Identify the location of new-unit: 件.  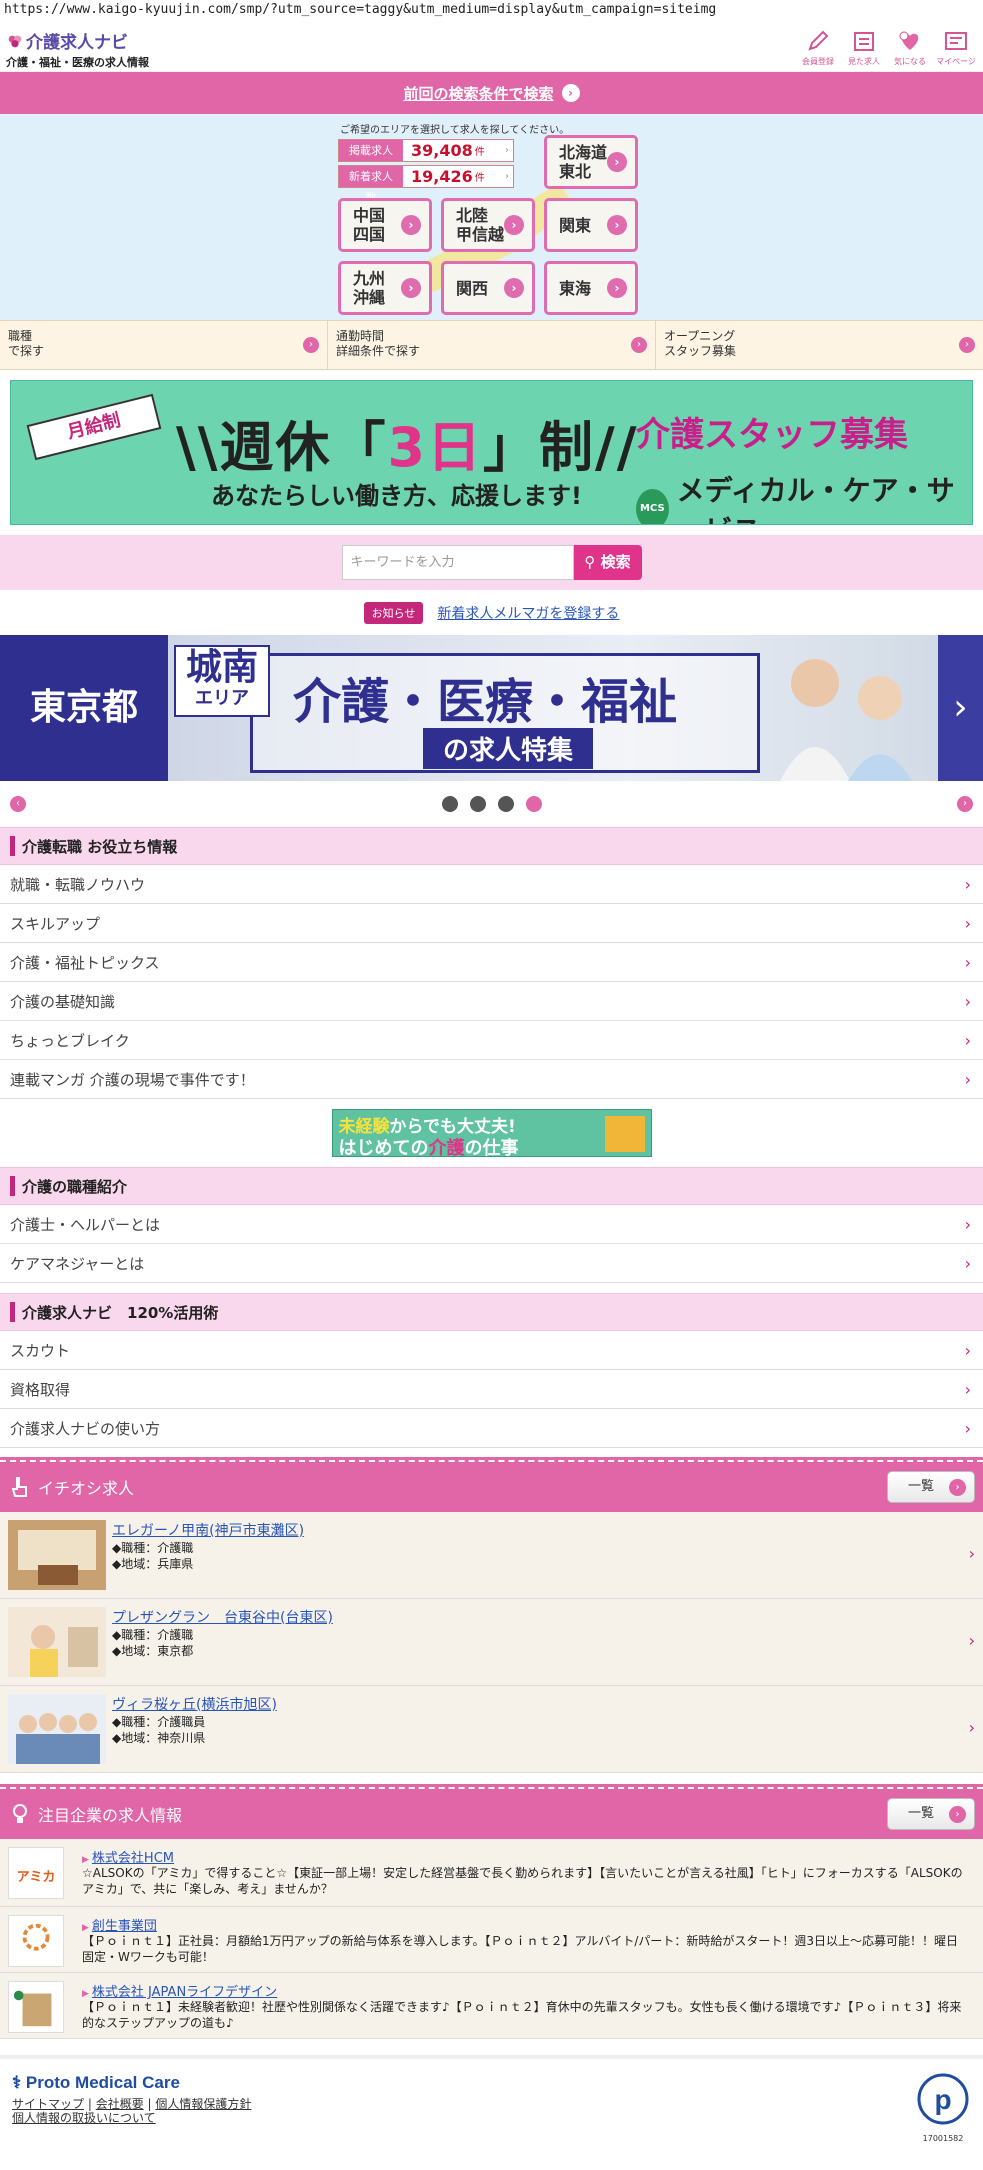
(479, 178).